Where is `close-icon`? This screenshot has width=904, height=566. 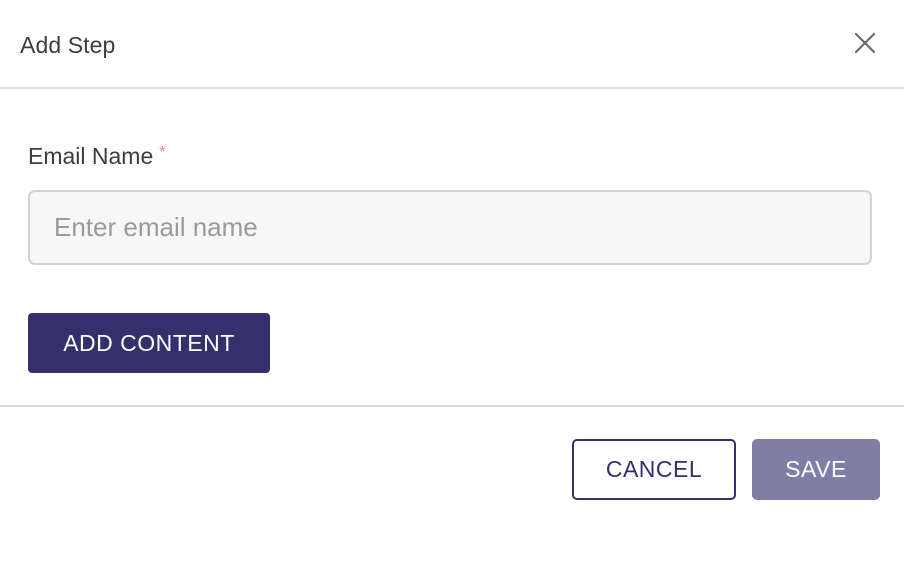 close-icon is located at coordinates (865, 43).